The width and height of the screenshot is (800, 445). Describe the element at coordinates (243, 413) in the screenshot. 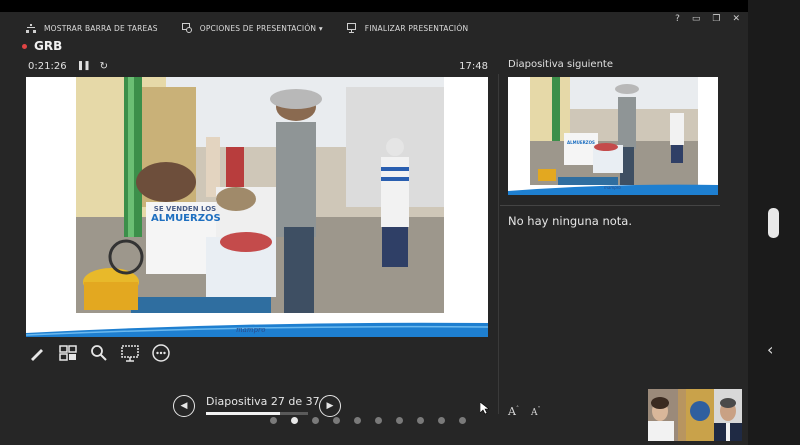

I see `slide-progress-fill` at that location.